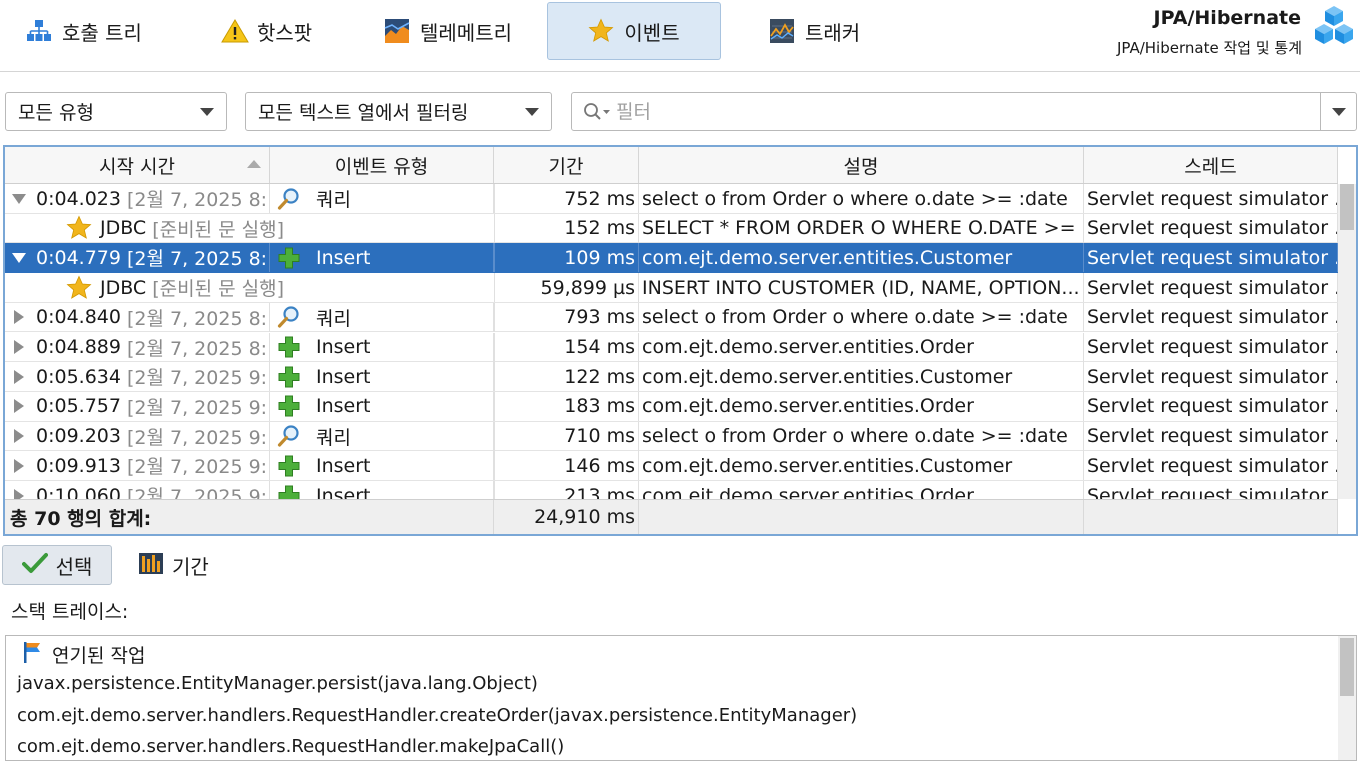 Image resolution: width=1360 pixels, height=763 pixels. Describe the element at coordinates (1227, 18) in the screenshot. I see `probe-title: JPA/Hibernate` at that location.